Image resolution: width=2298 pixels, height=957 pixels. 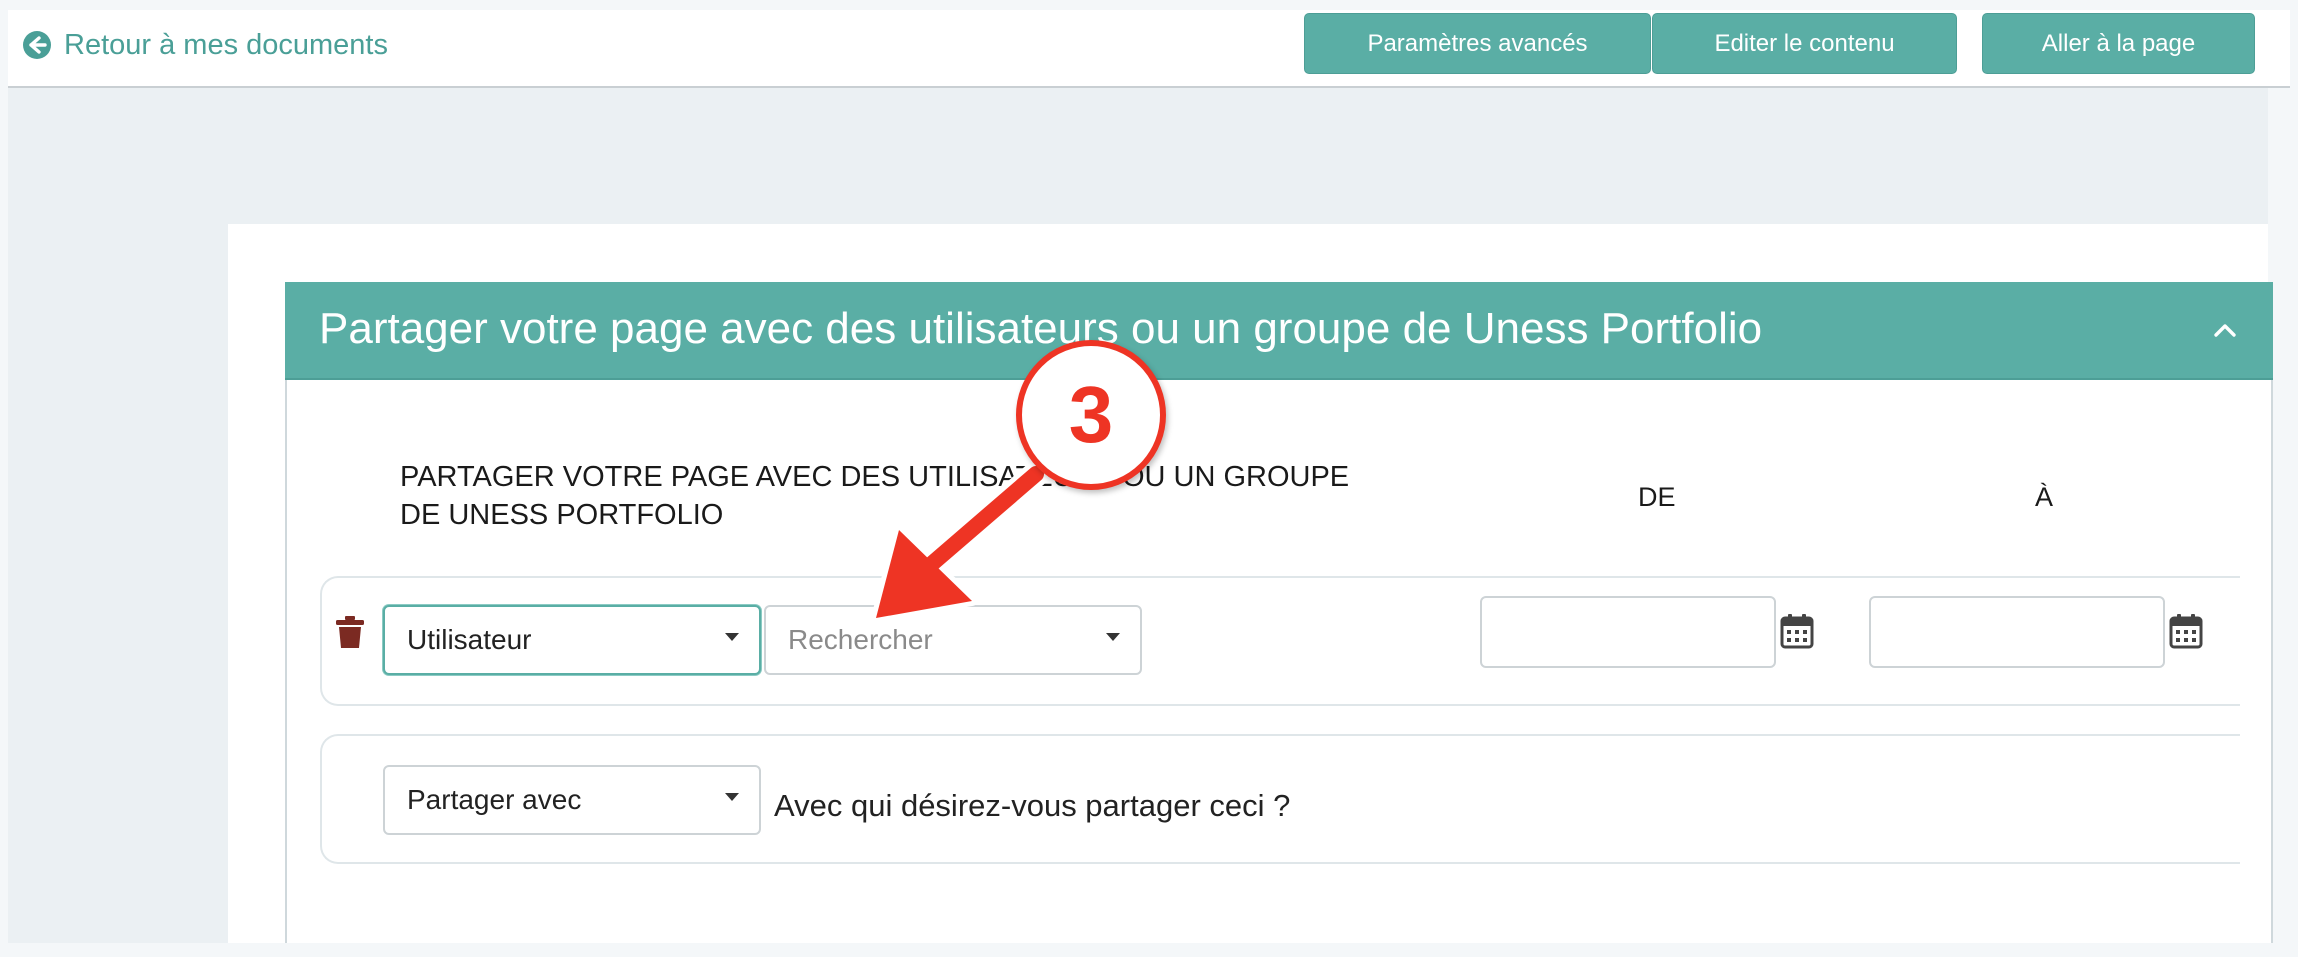 What do you see at coordinates (1091, 415) in the screenshot?
I see `step-number-badge: 3` at bounding box center [1091, 415].